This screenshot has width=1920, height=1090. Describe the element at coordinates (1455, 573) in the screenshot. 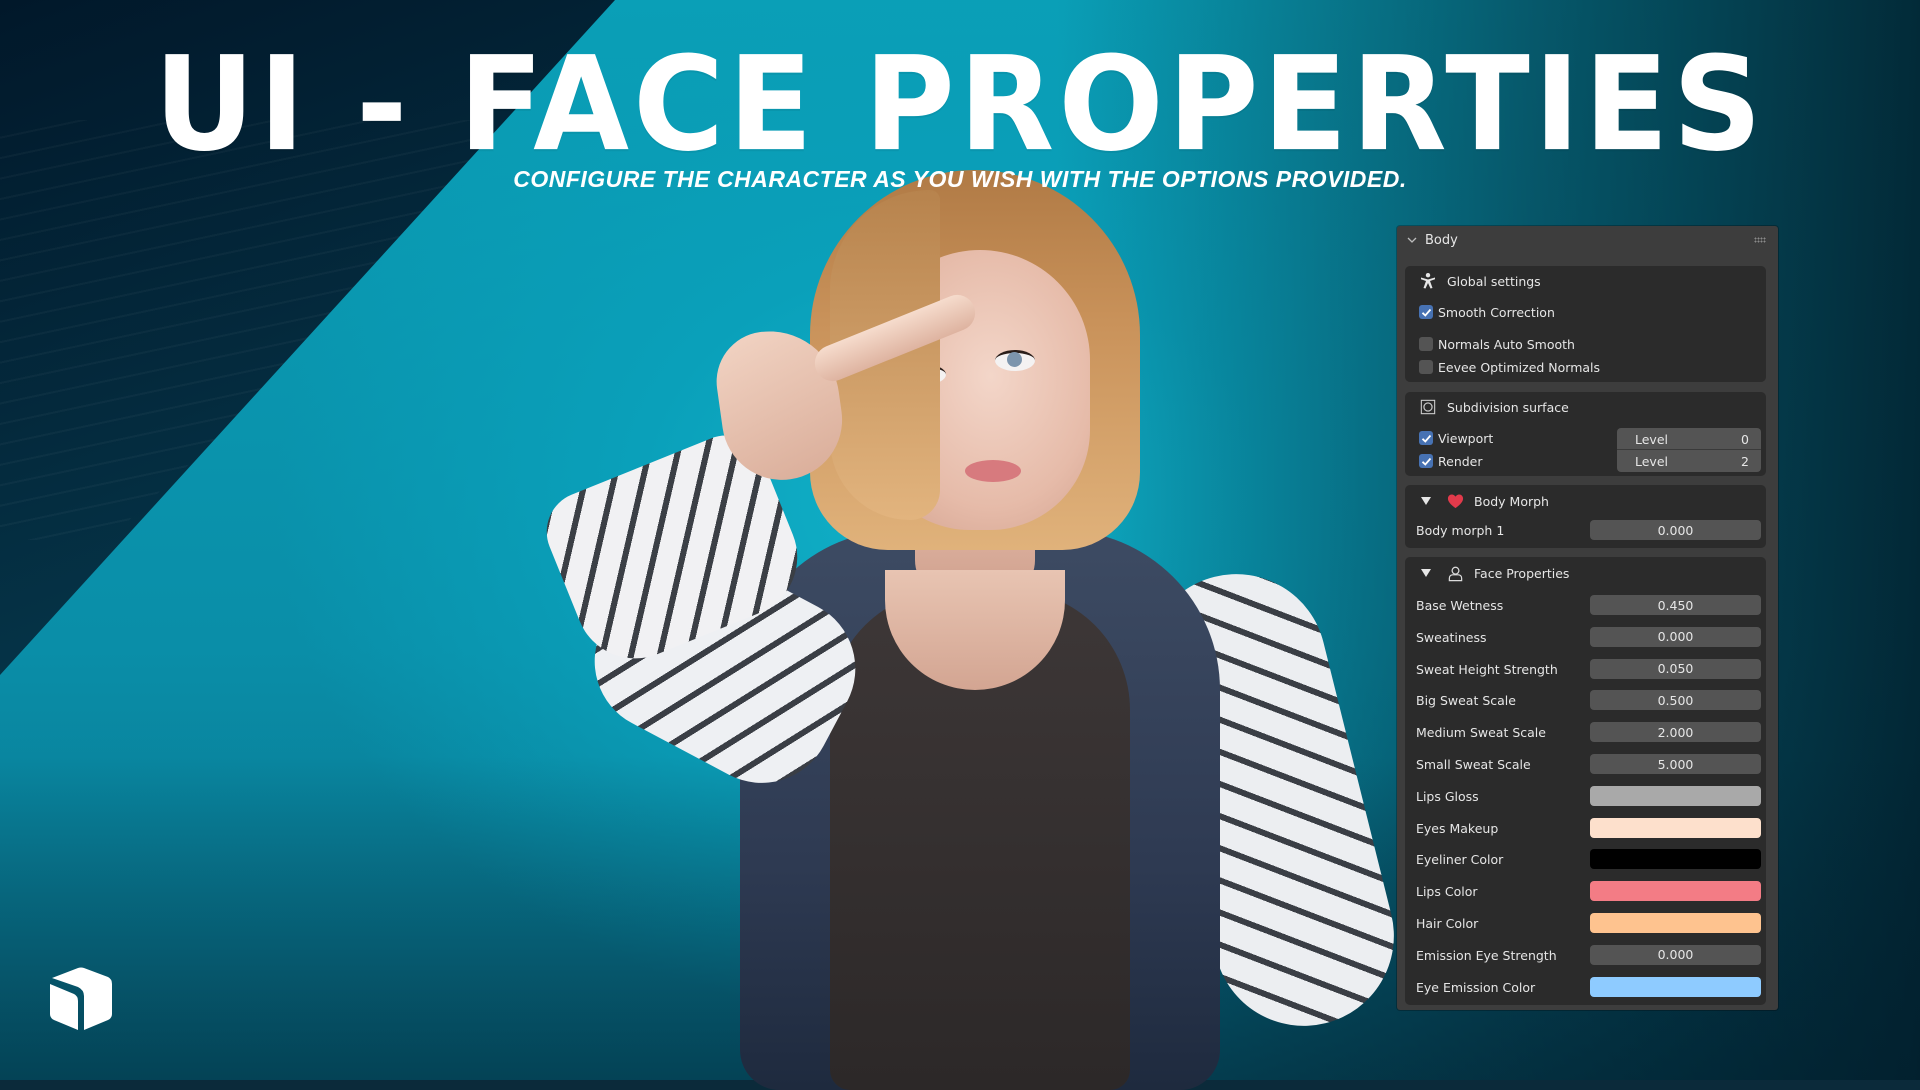

I see `user-icon` at that location.